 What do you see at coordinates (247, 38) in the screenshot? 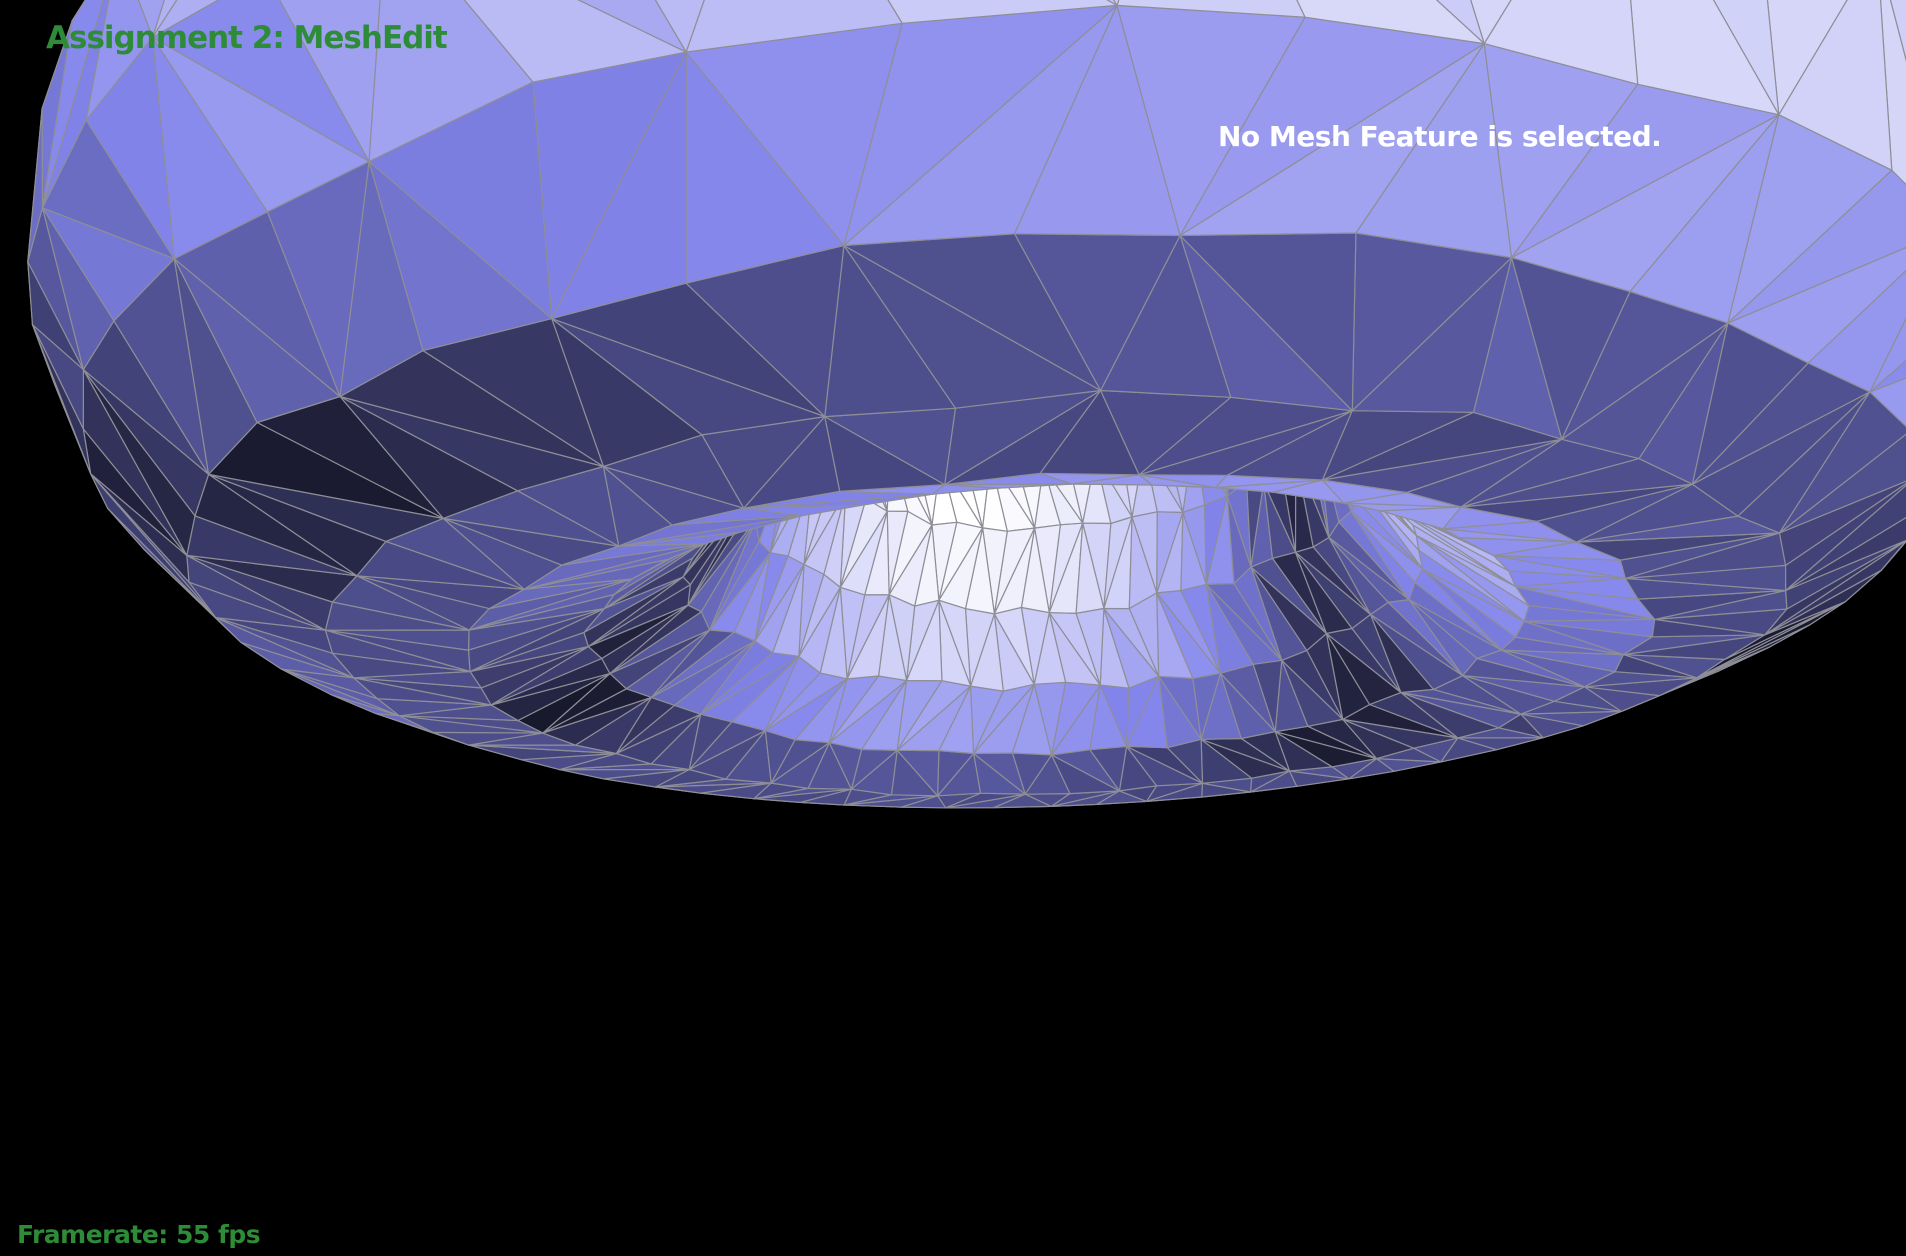
I see `app-title: Assignment 2: MeshEdit` at bounding box center [247, 38].